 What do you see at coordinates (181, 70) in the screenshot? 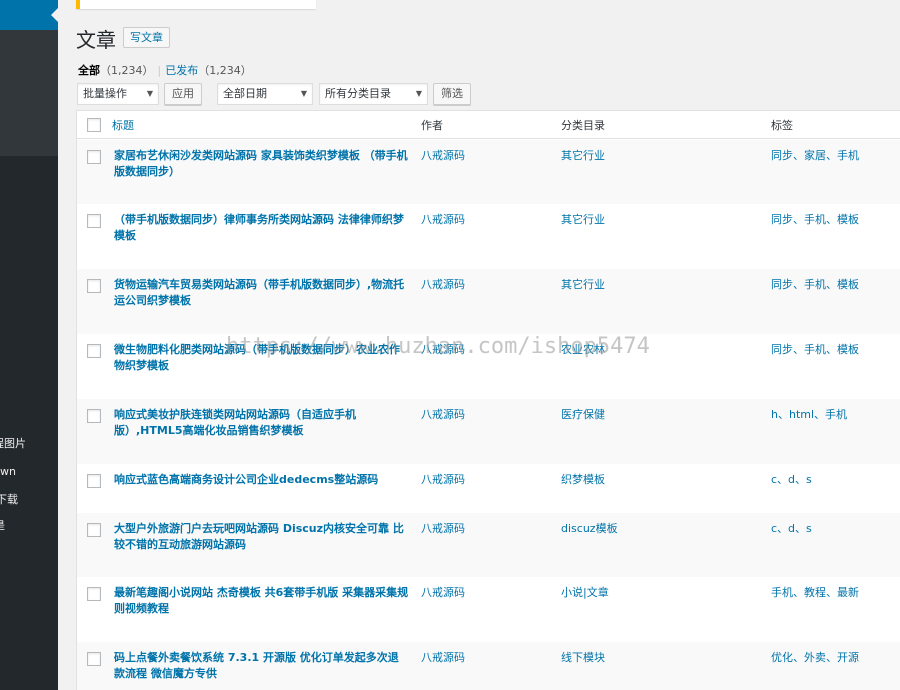
I see `filter-published: 已发布` at bounding box center [181, 70].